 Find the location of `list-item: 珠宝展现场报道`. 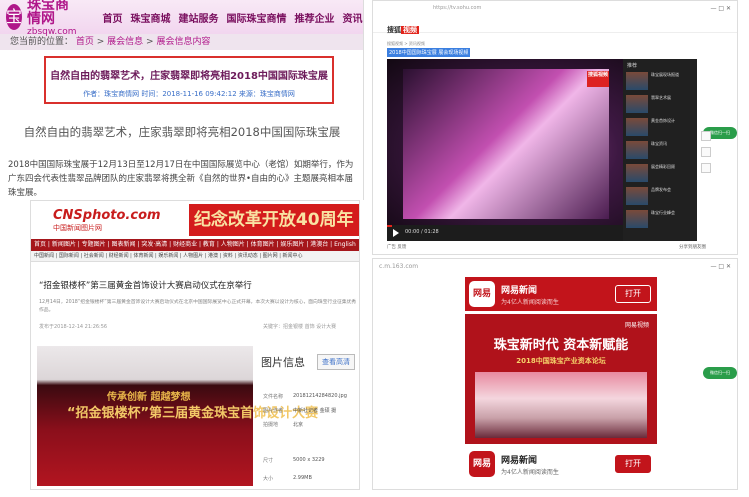

list-item: 珠宝展现场报道 is located at coordinates (660, 82).